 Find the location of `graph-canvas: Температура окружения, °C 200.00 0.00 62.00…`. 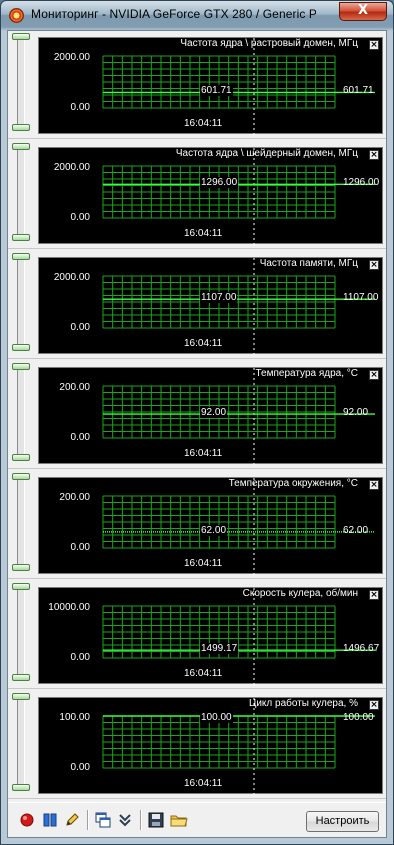

graph-canvas: Температура окружения, °C 200.00 0.00 62.00… is located at coordinates (210, 526).